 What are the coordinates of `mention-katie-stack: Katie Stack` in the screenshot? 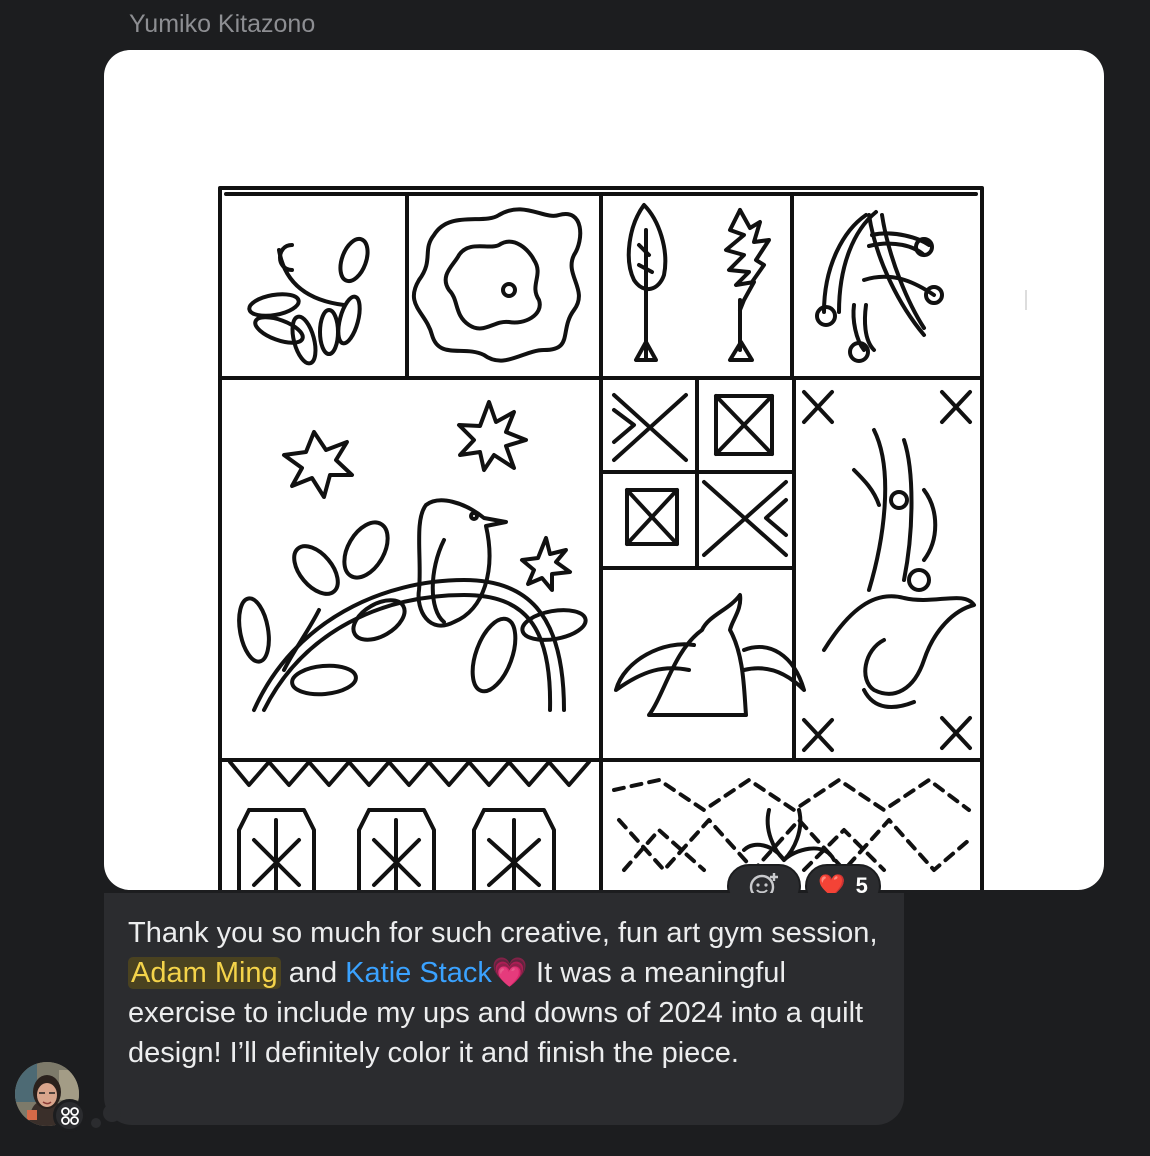 It's located at (418, 973).